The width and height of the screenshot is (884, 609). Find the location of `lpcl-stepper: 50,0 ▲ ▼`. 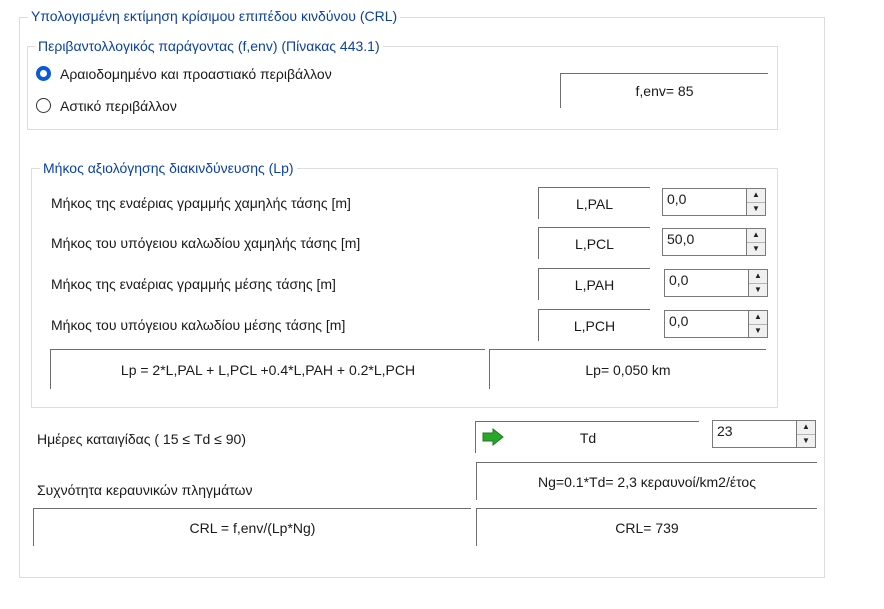

lpcl-stepper: 50,0 ▲ ▼ is located at coordinates (714, 242).